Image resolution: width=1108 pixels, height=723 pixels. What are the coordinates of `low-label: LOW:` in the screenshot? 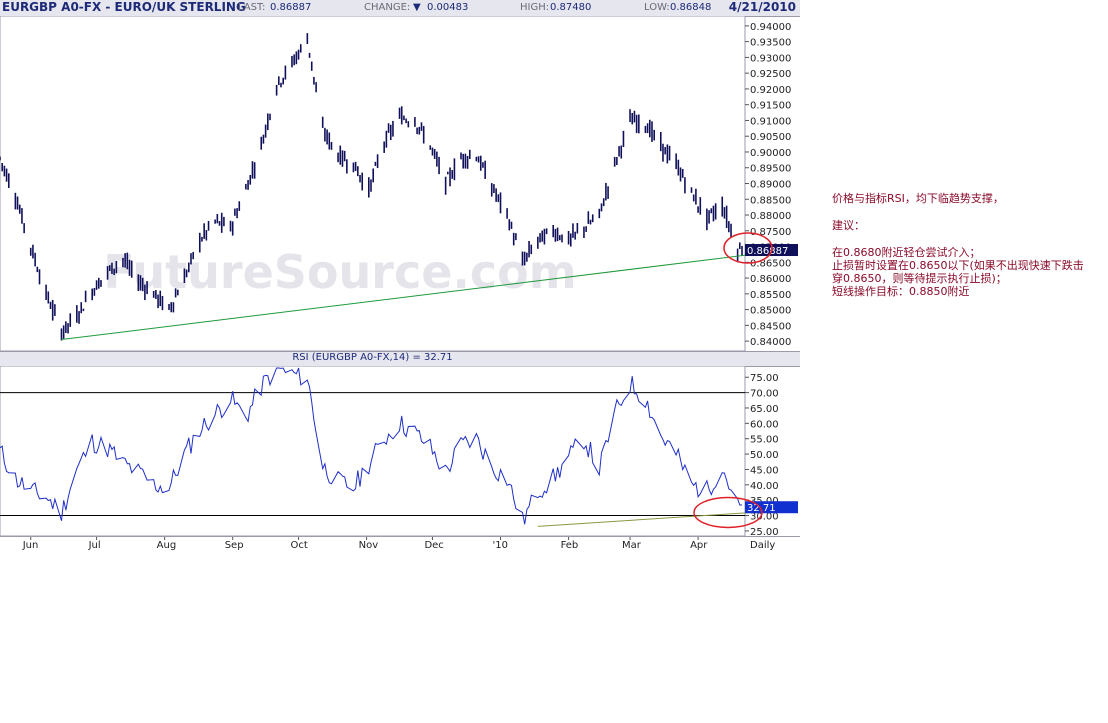 It's located at (657, 7).